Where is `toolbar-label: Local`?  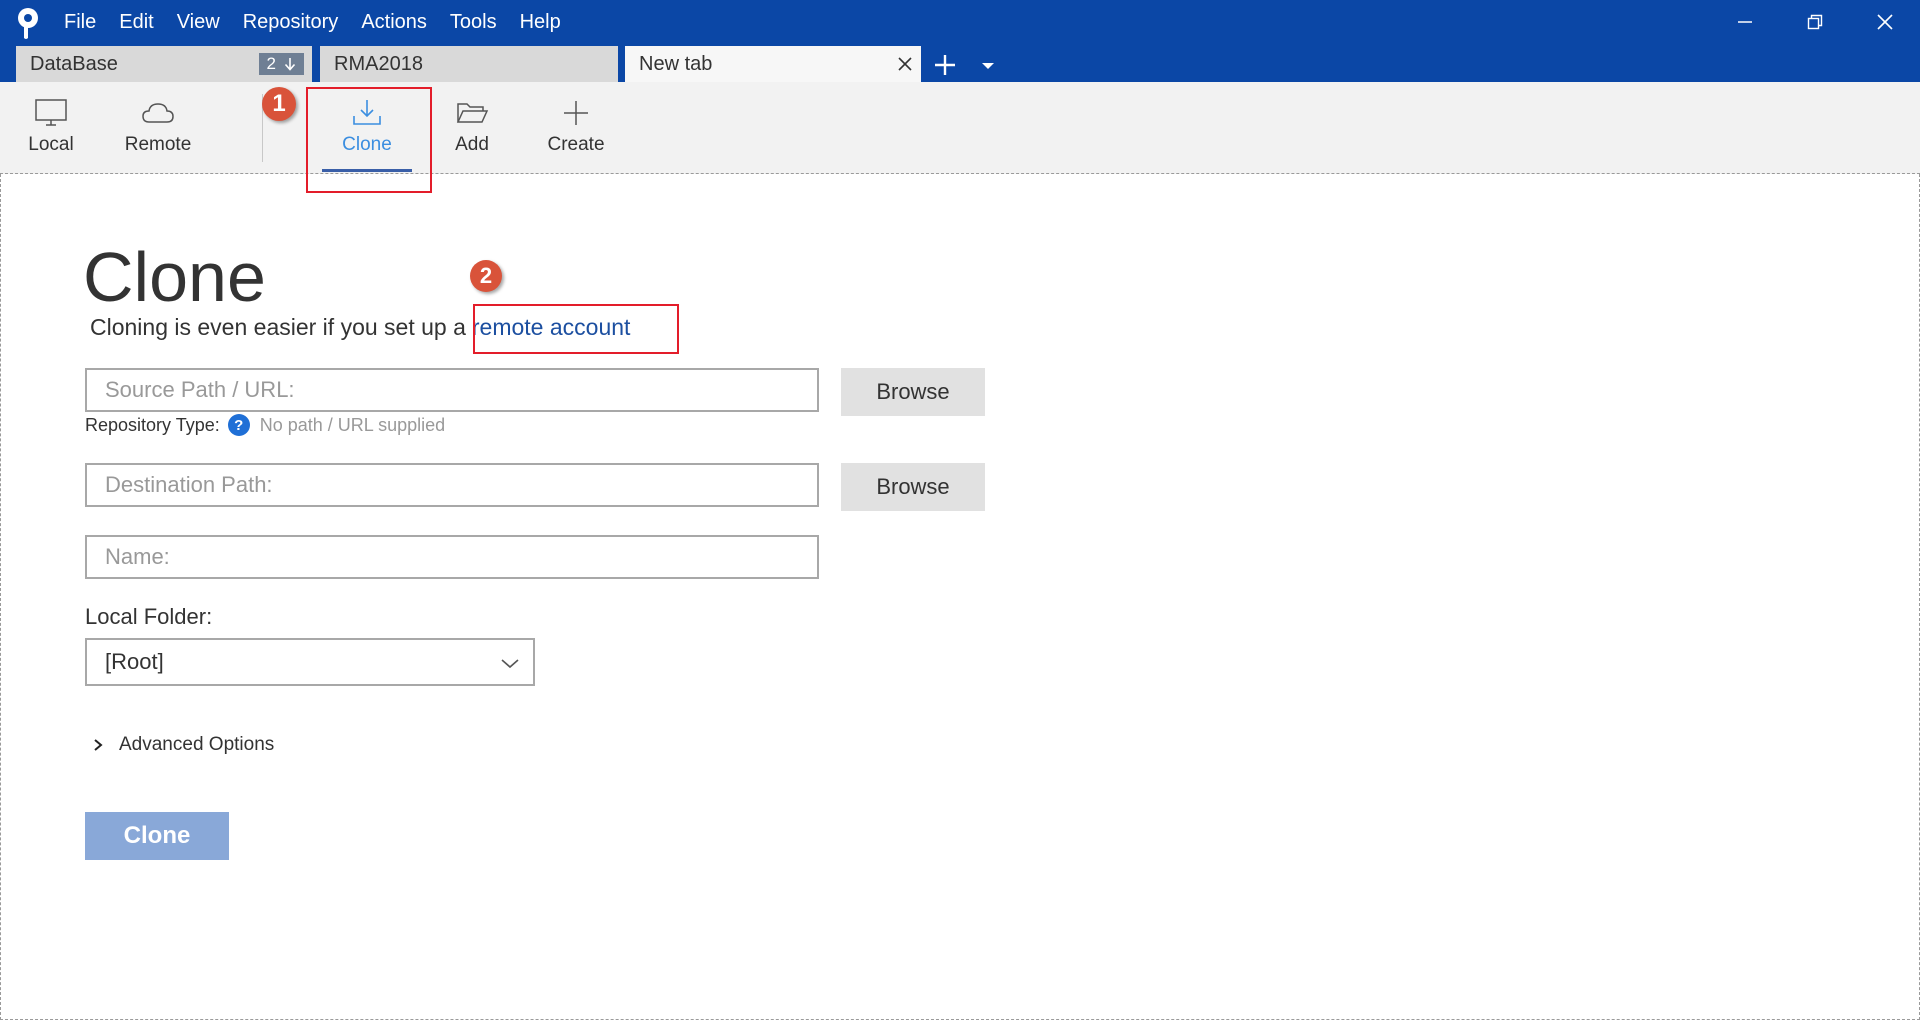
toolbar-label: Local is located at coordinates (51, 144).